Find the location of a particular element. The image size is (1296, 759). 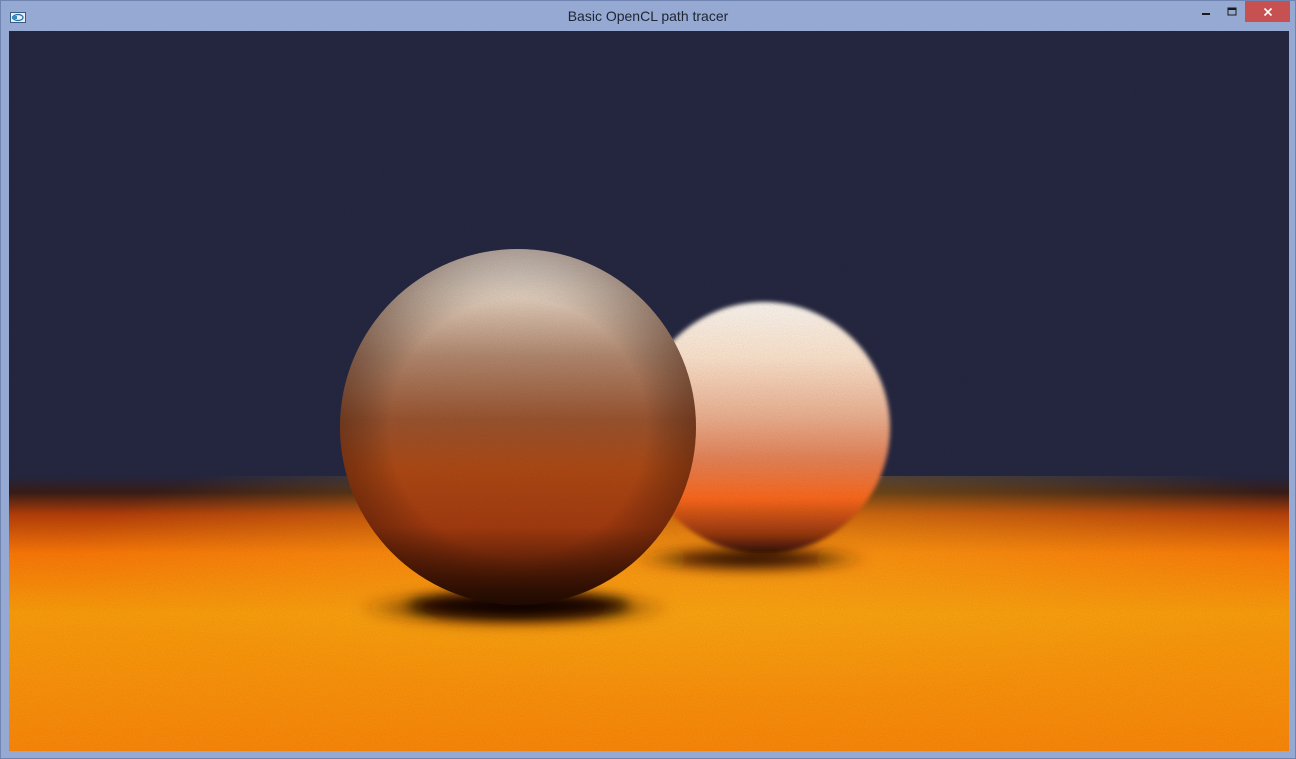

close-button is located at coordinates (1267, 11).